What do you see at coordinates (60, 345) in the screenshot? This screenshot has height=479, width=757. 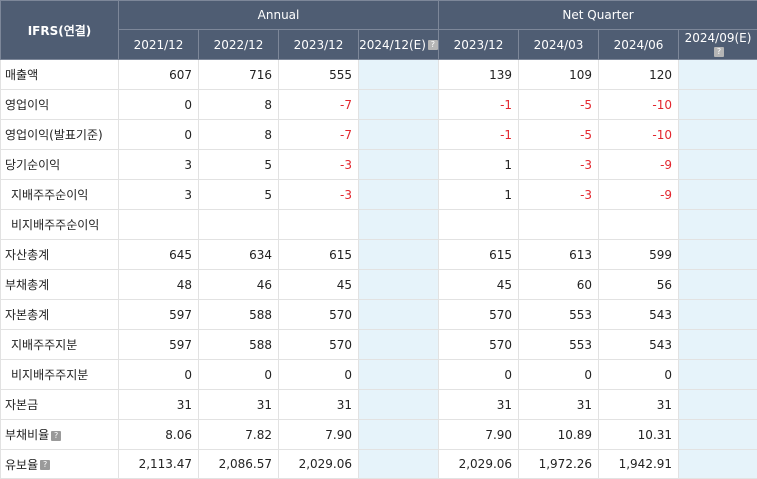 I see `row-label: 지배주주지분` at bounding box center [60, 345].